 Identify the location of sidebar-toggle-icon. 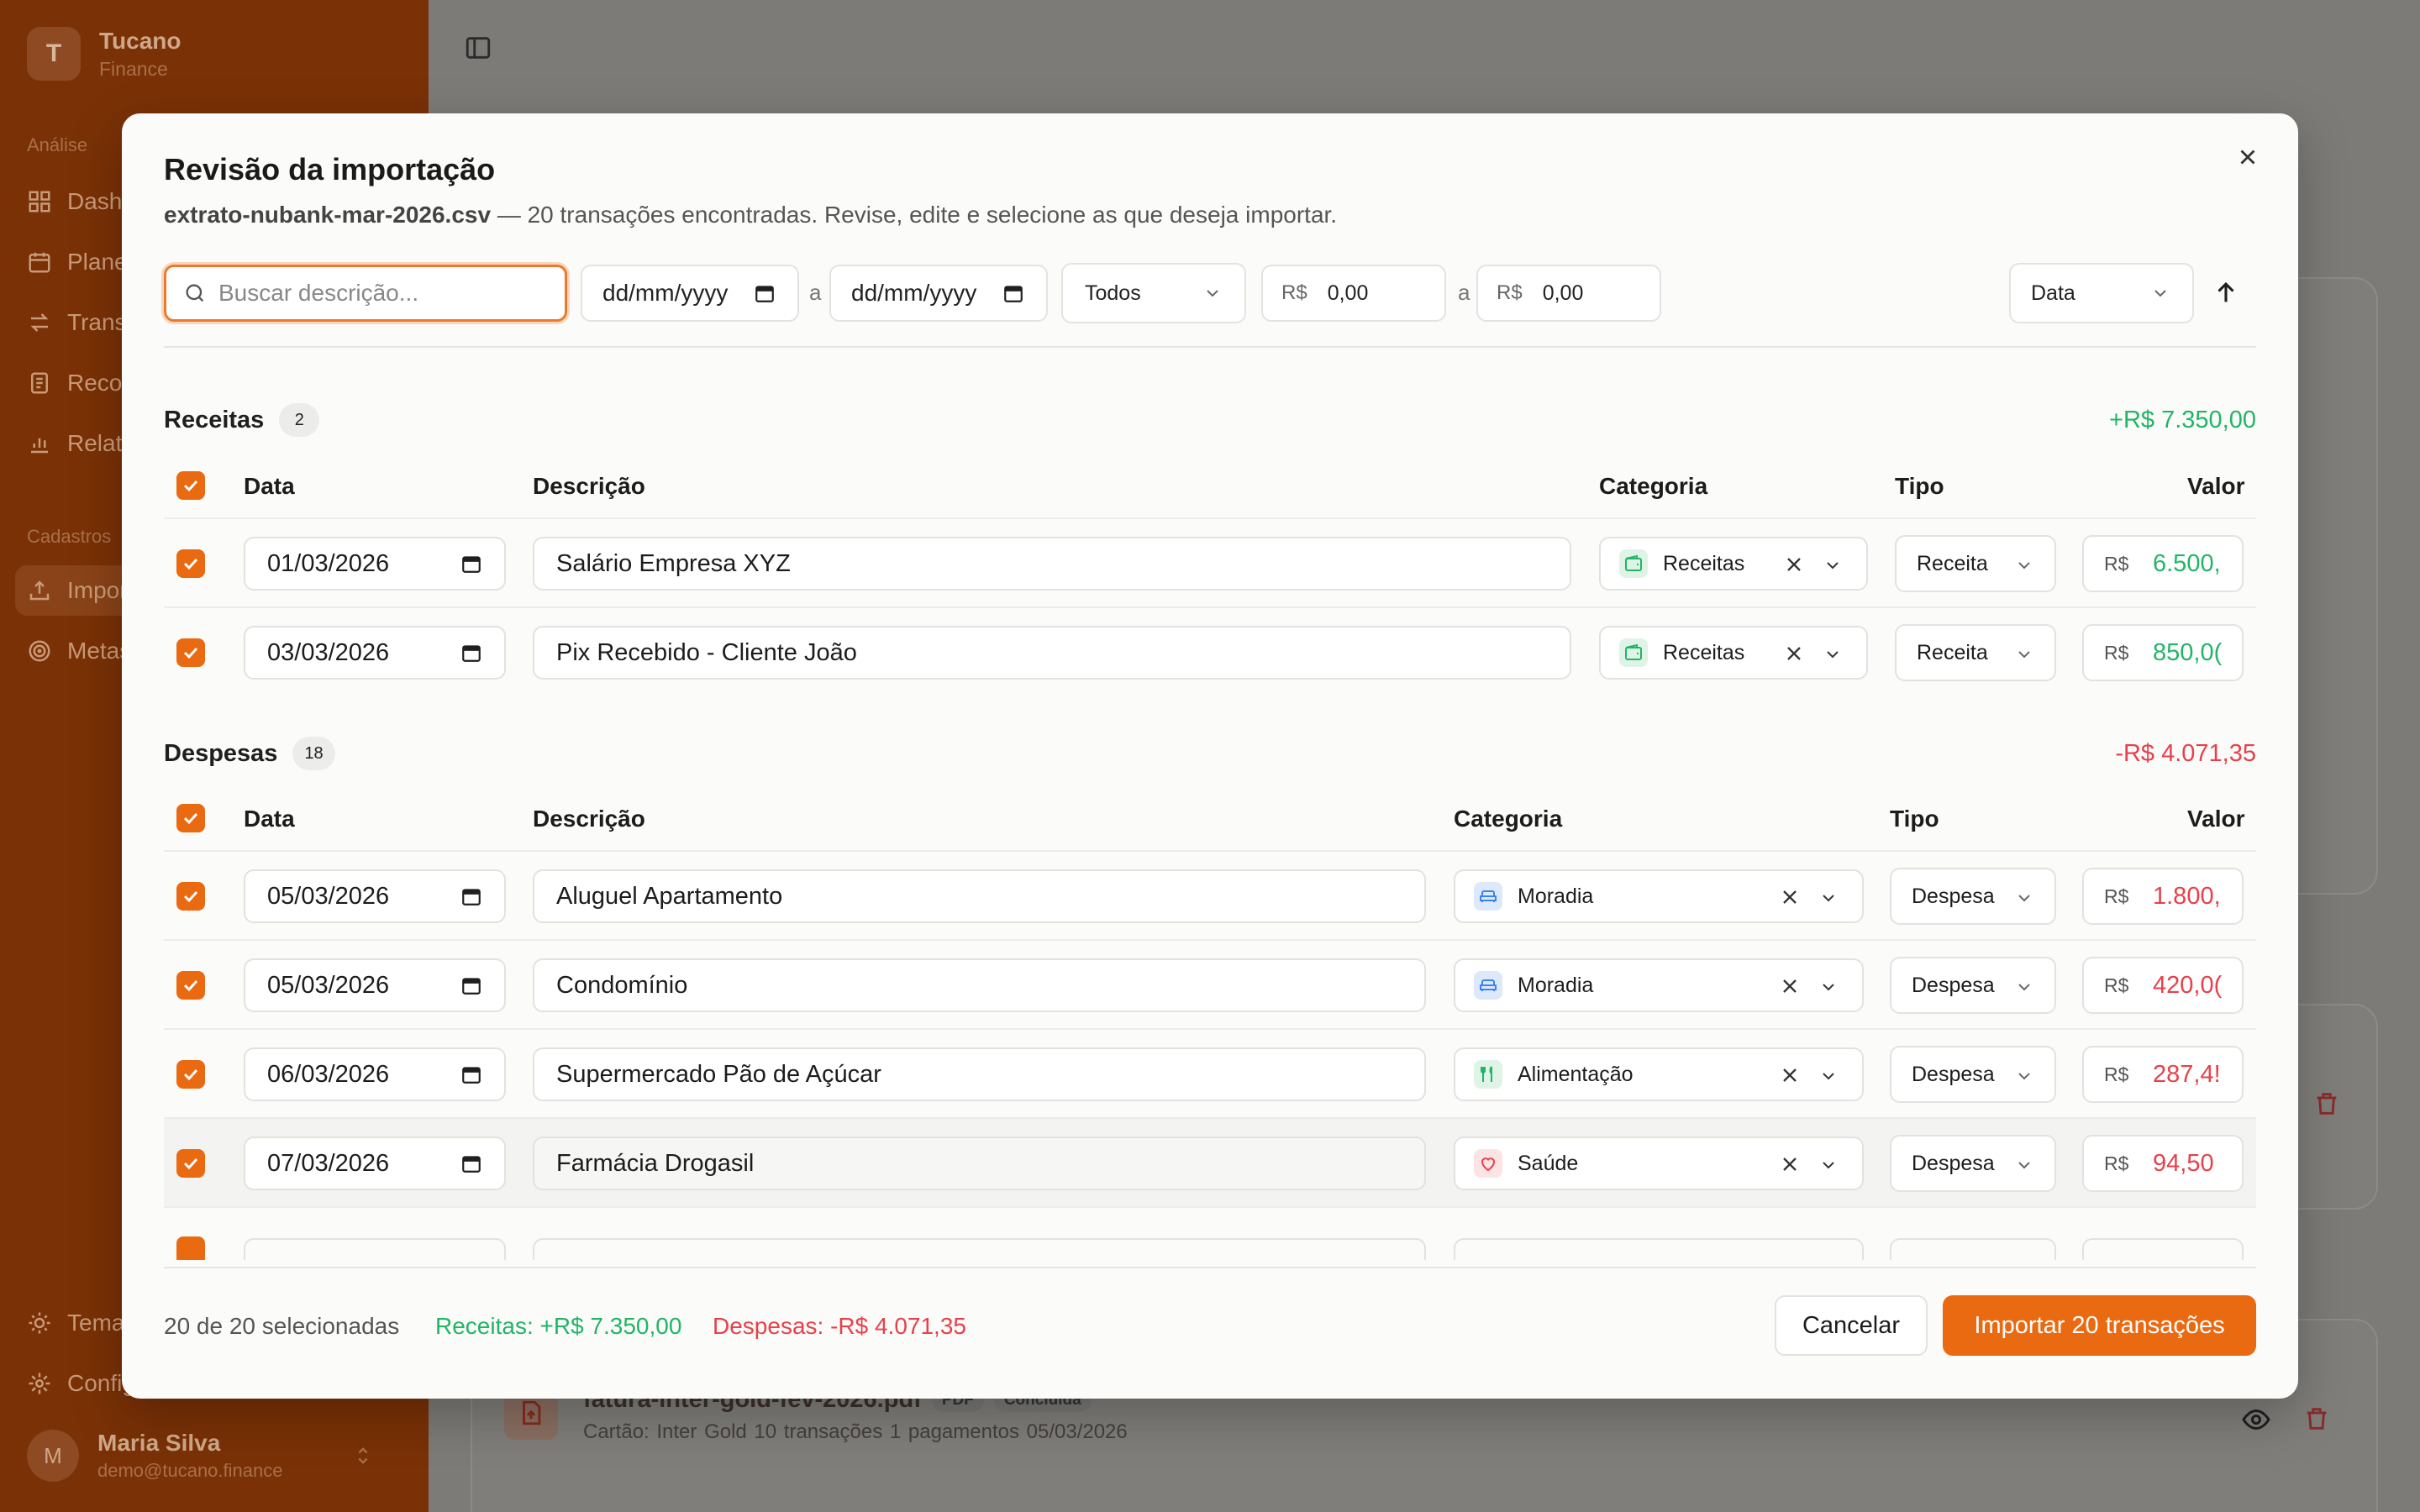
(478, 48).